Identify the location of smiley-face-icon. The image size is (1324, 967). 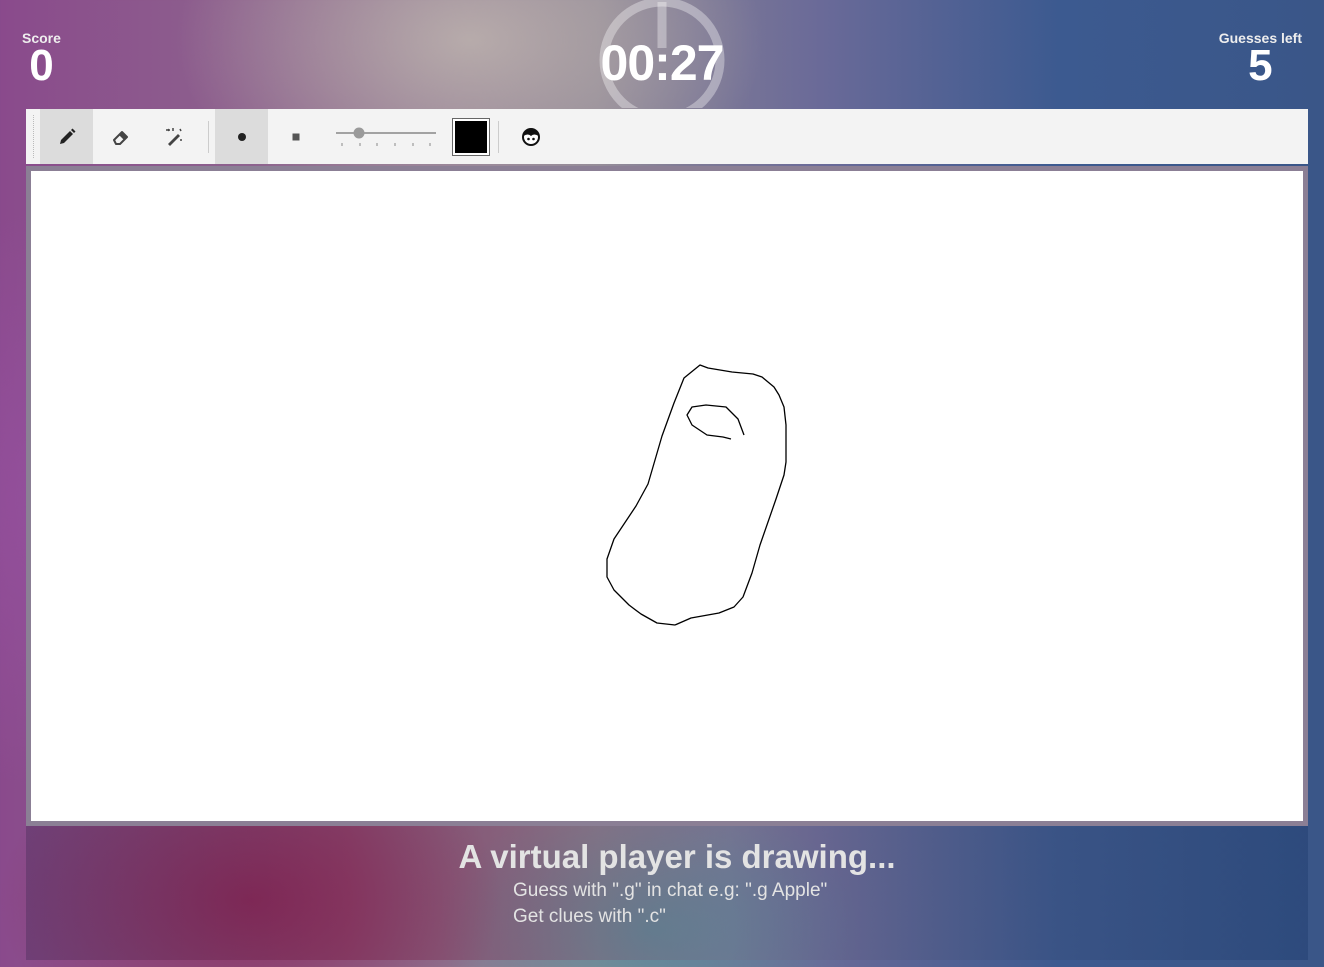
(530, 136).